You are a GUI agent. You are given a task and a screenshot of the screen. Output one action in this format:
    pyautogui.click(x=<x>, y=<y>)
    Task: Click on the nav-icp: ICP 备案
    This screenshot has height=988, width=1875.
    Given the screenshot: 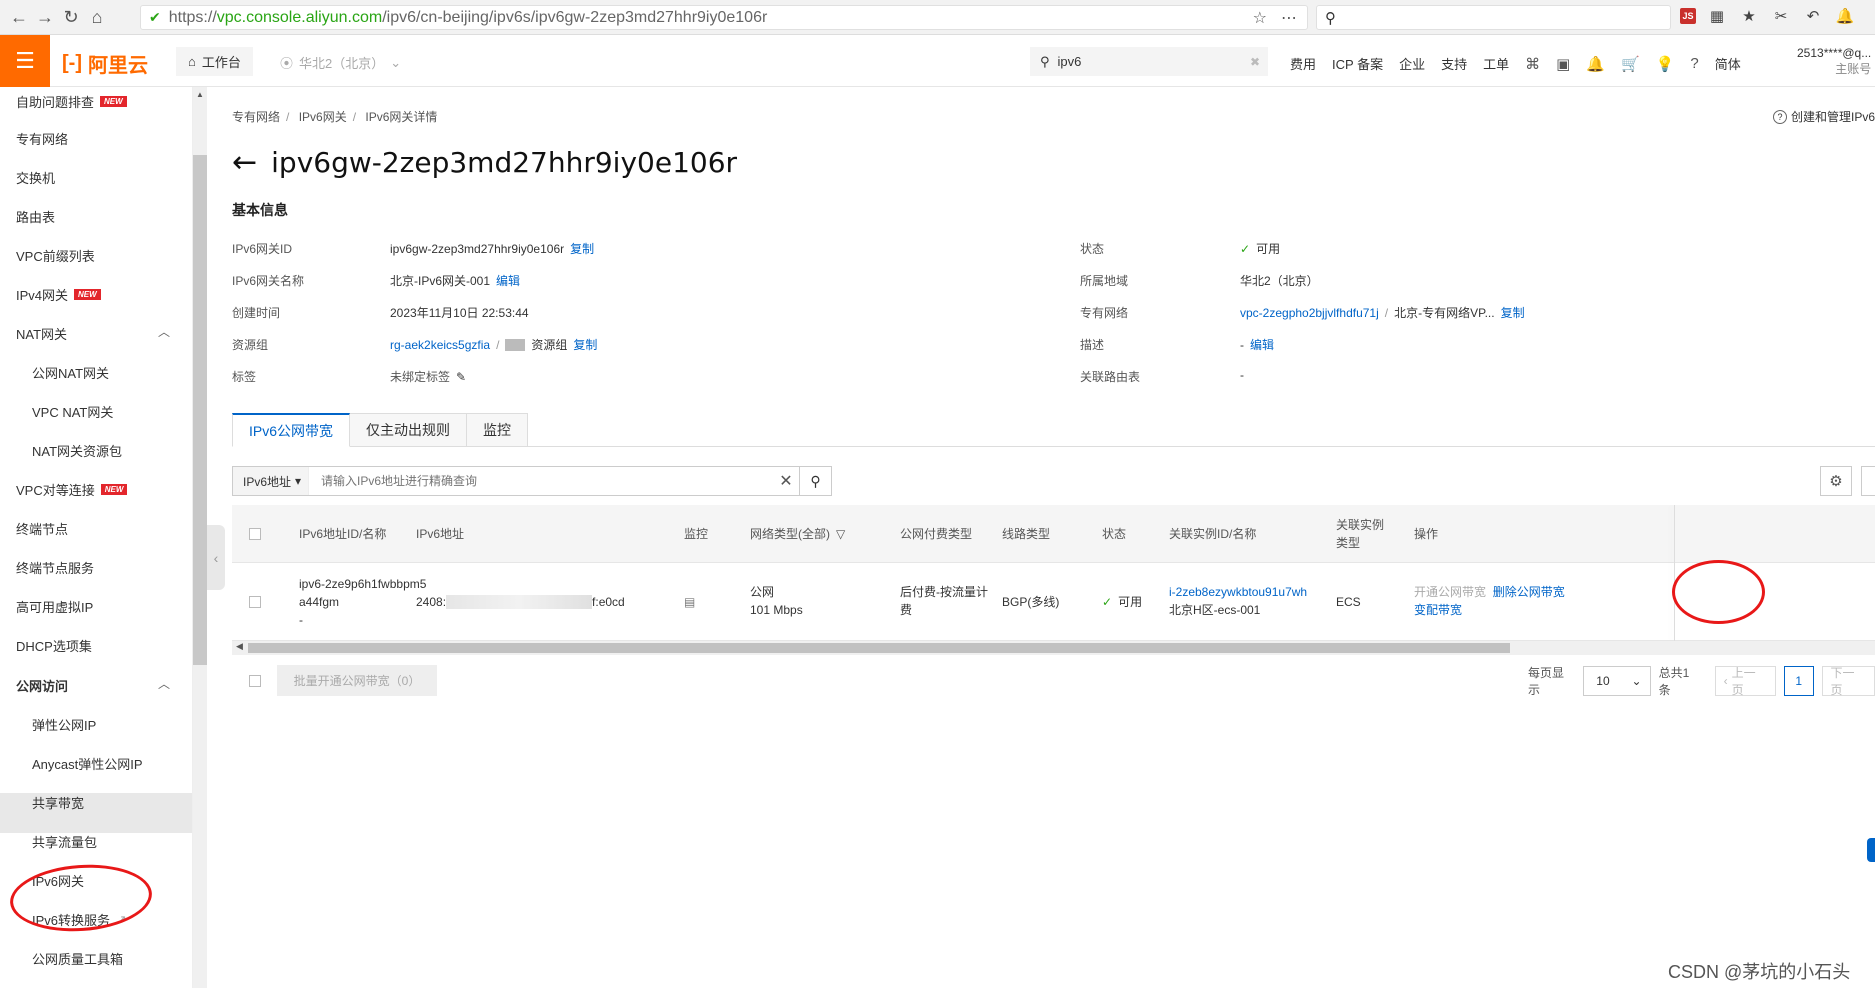 What is the action you would take?
    pyautogui.click(x=1357, y=63)
    